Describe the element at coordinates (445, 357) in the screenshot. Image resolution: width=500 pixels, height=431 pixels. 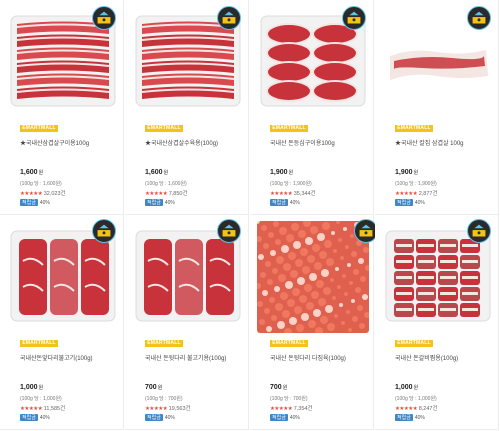
I see `product-name: 국내산 돈갈비찜용(100g)` at that location.